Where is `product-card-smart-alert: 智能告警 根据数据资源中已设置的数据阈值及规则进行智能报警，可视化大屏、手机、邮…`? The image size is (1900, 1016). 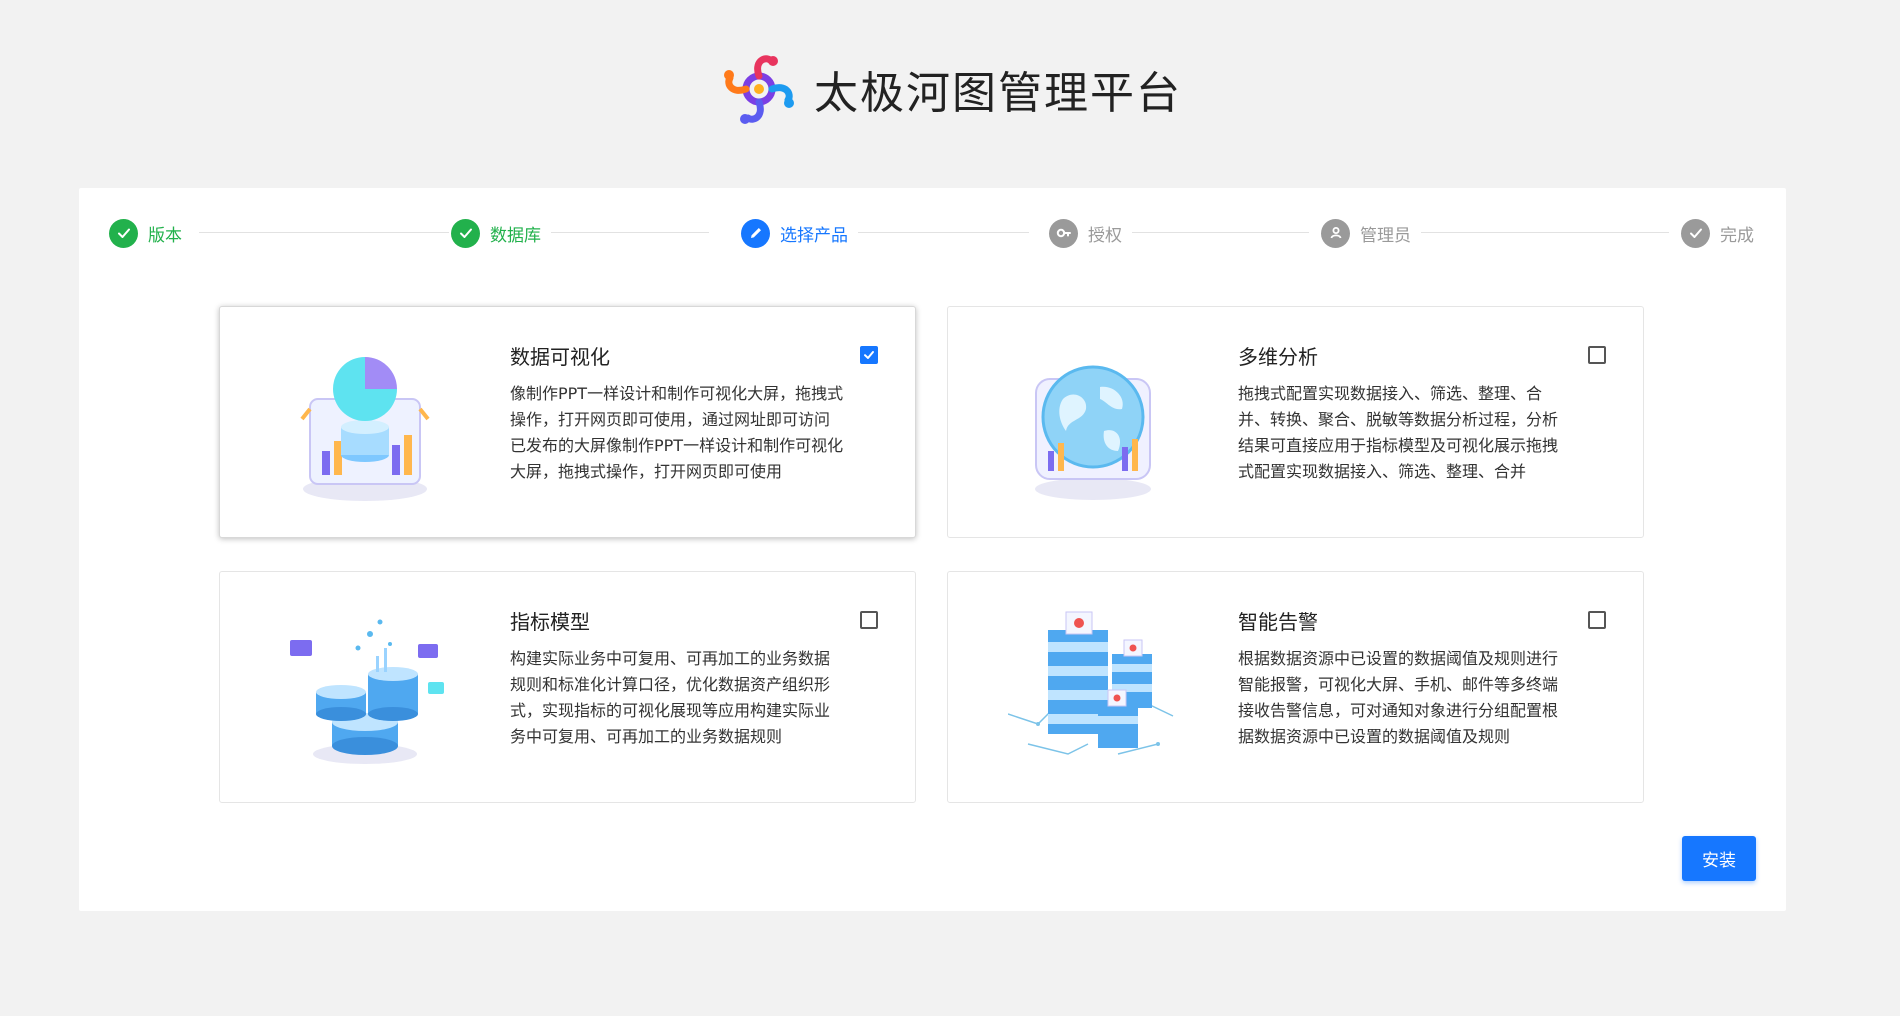
product-card-smart-alert: 智能告警 根据数据资源中已设置的数据阈值及规则进行智能报警，可视化大屏、手机、邮… is located at coordinates (1295, 687).